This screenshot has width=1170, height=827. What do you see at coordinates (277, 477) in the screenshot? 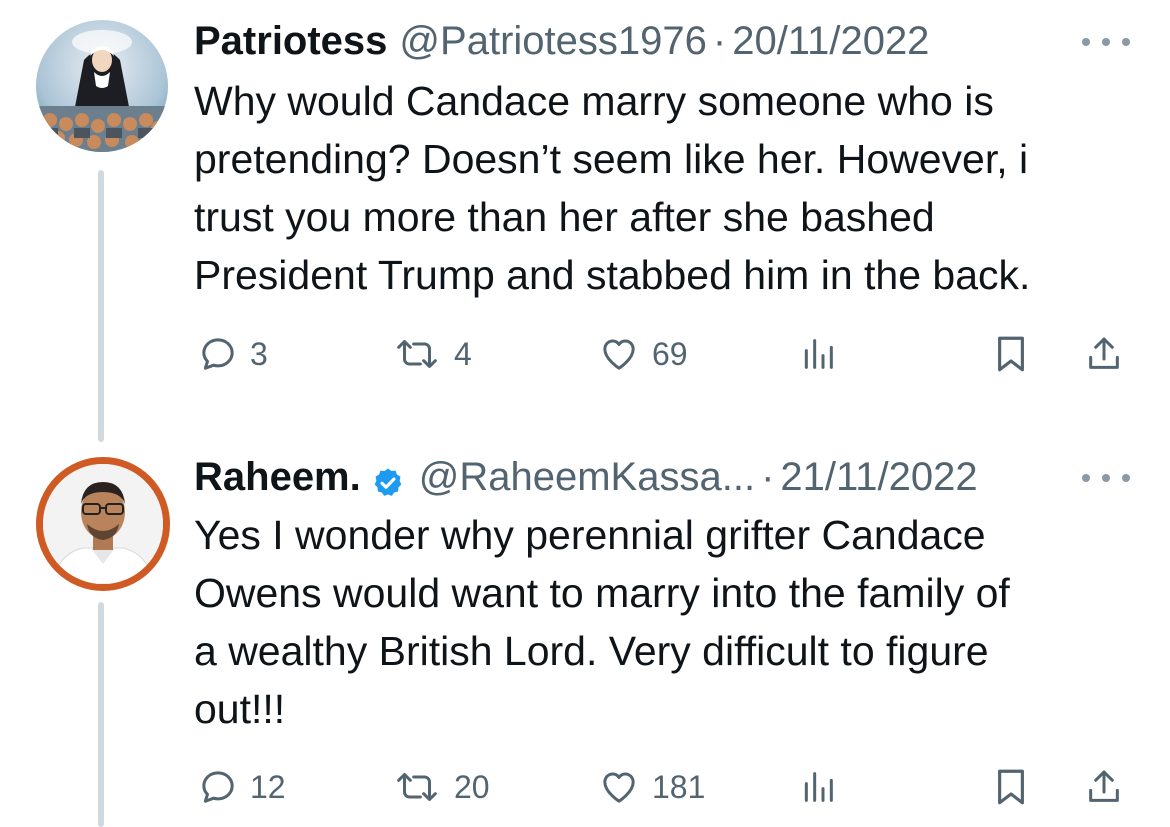
I see `display-name: Raheem.` at bounding box center [277, 477].